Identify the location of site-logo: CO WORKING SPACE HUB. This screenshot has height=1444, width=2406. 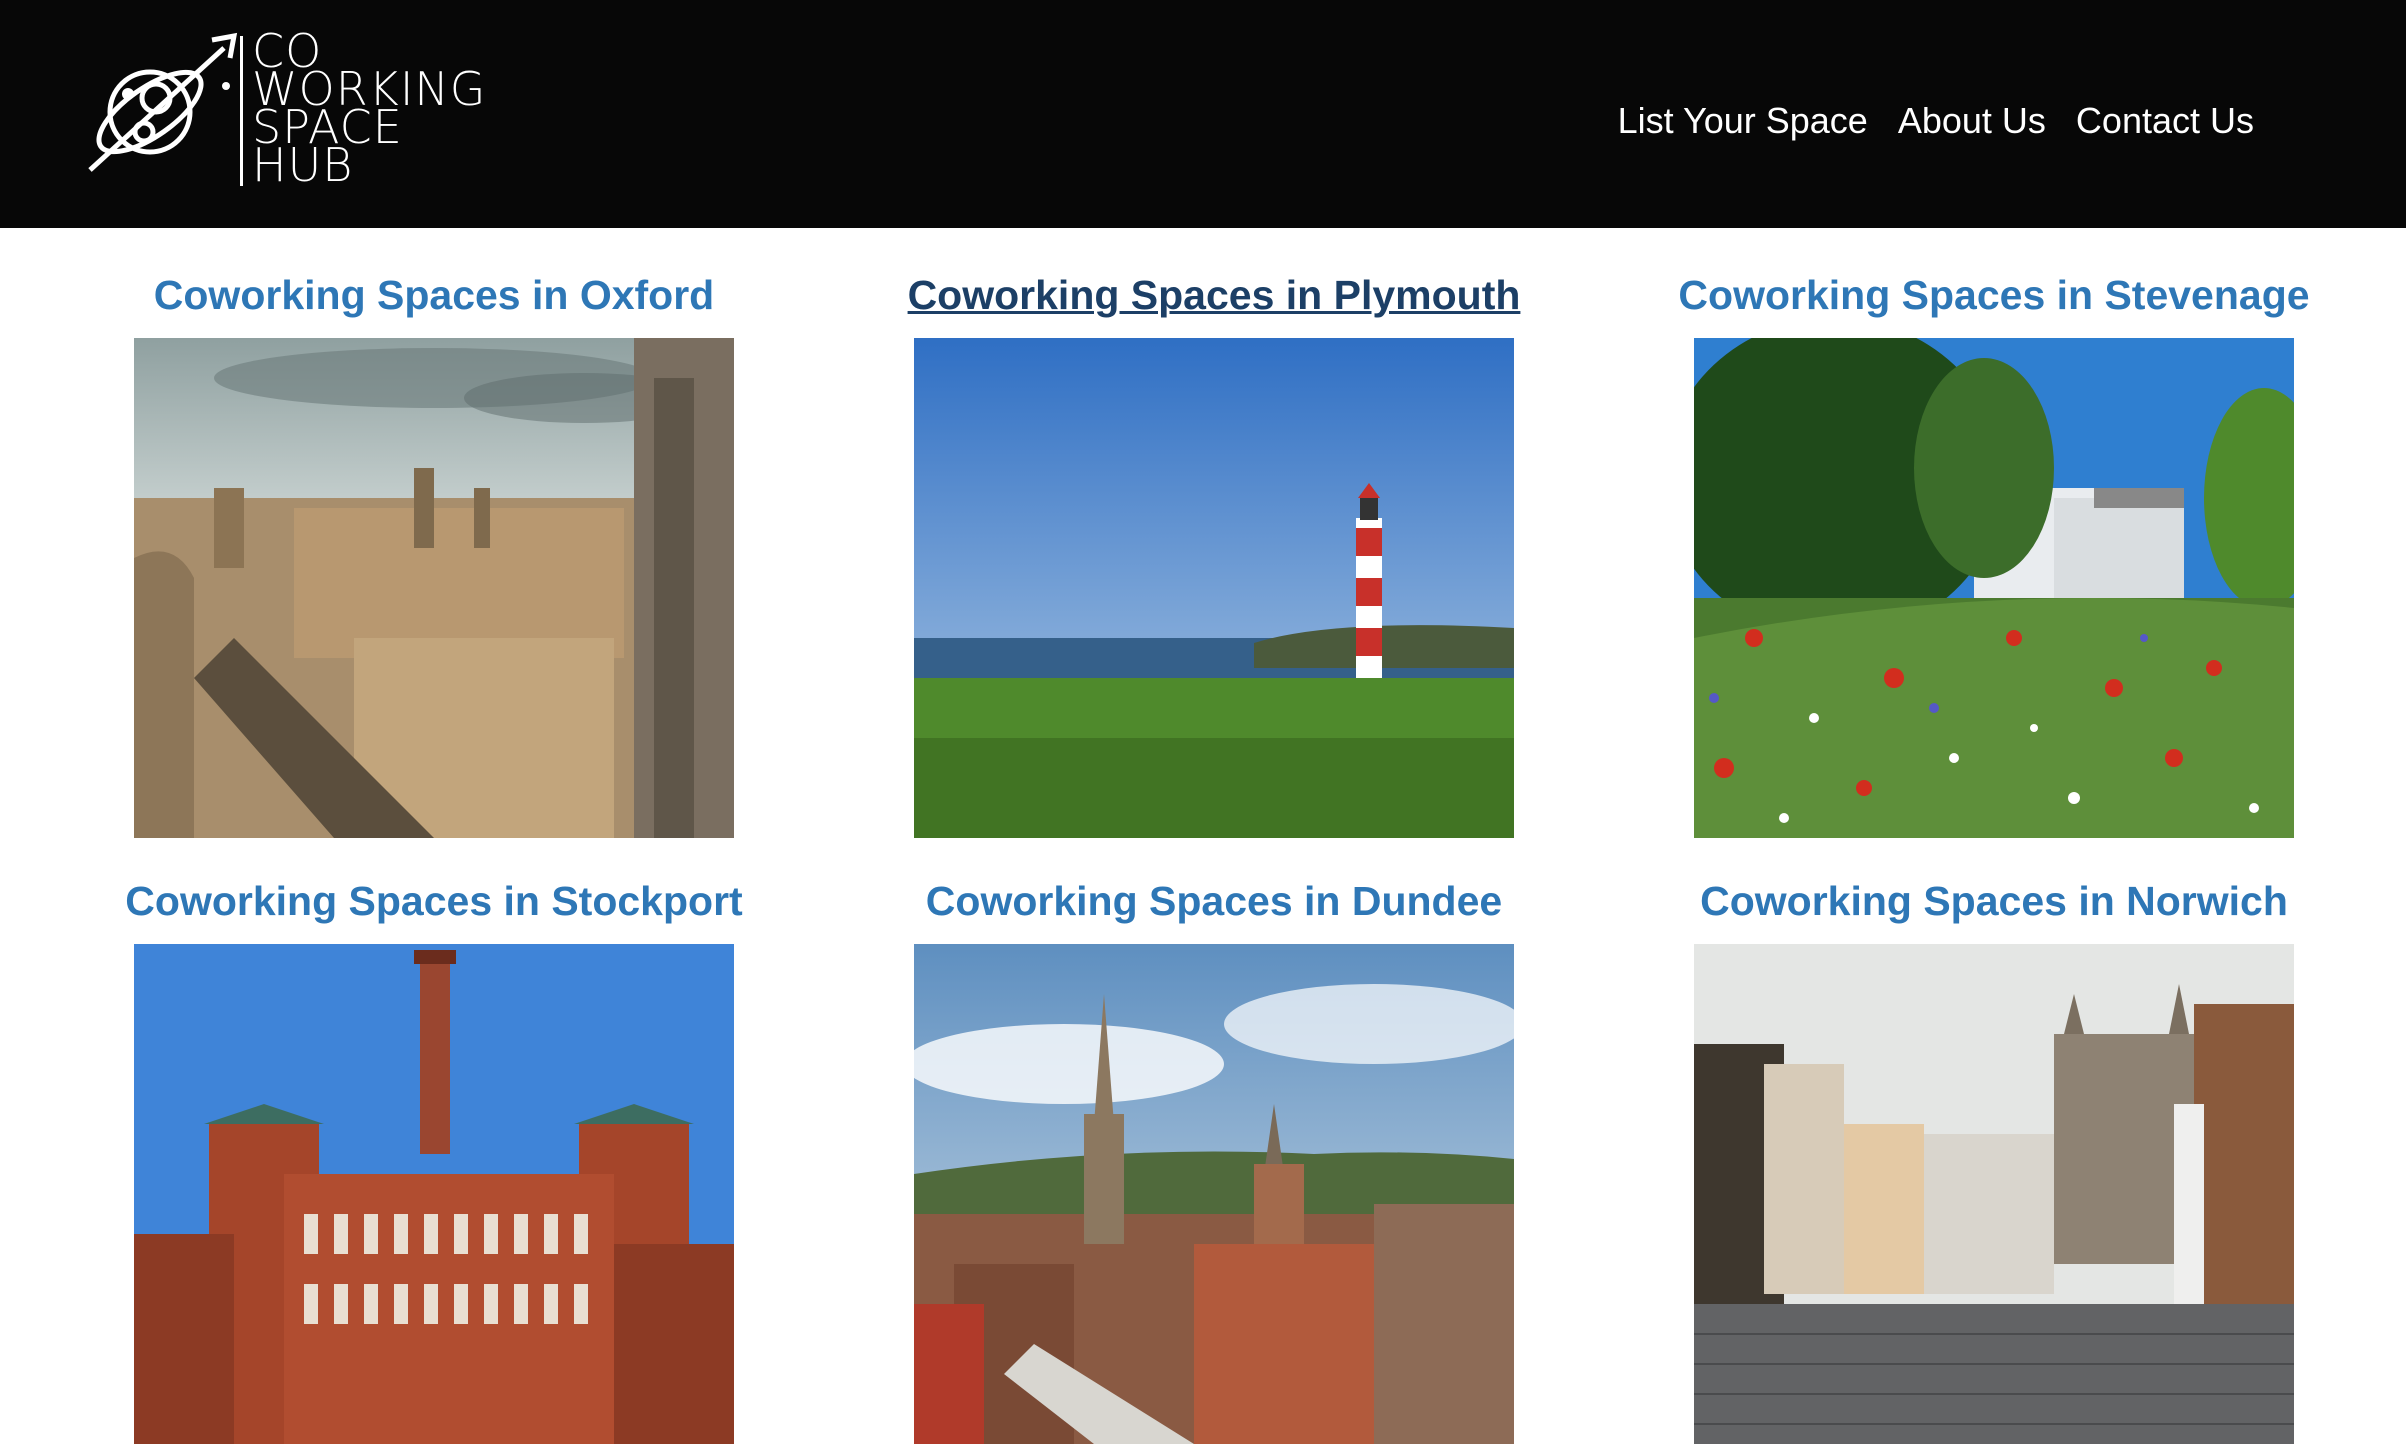
(294, 110).